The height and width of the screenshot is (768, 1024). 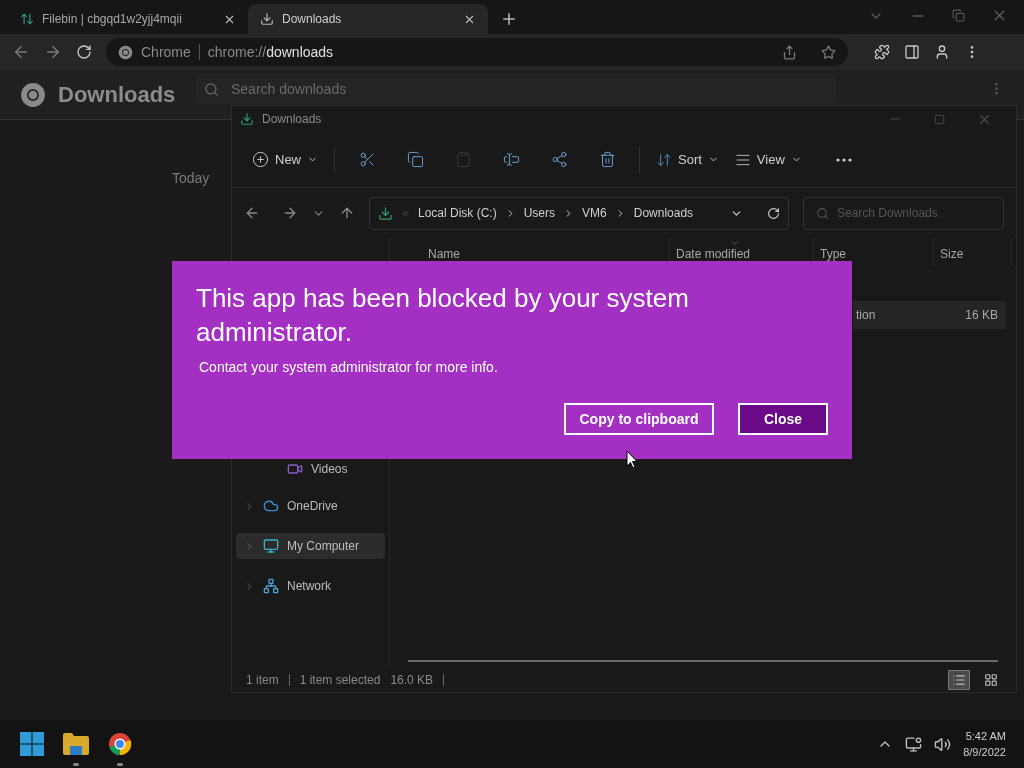 What do you see at coordinates (285, 159) in the screenshot?
I see `new-button: New` at bounding box center [285, 159].